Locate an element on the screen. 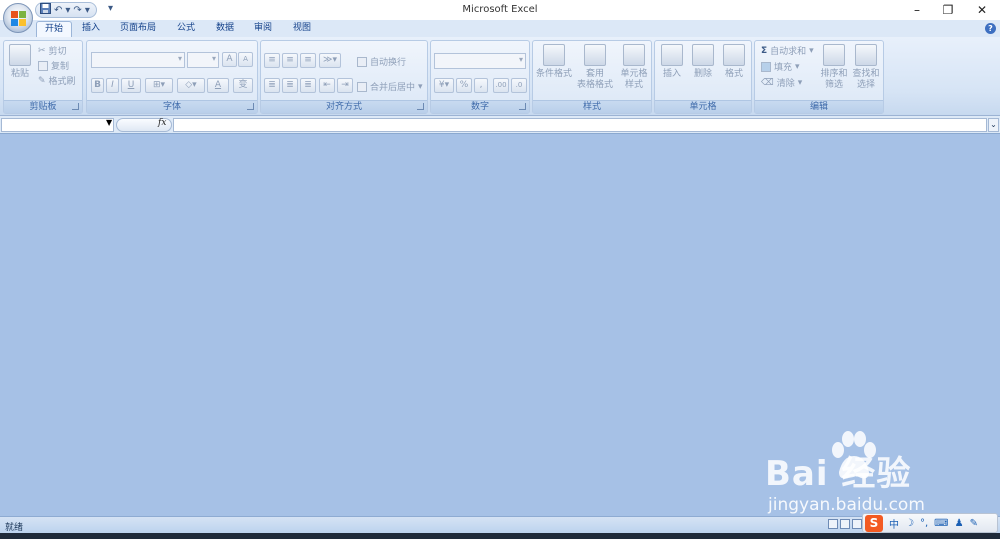  close-button: ✕ is located at coordinates (982, 10).